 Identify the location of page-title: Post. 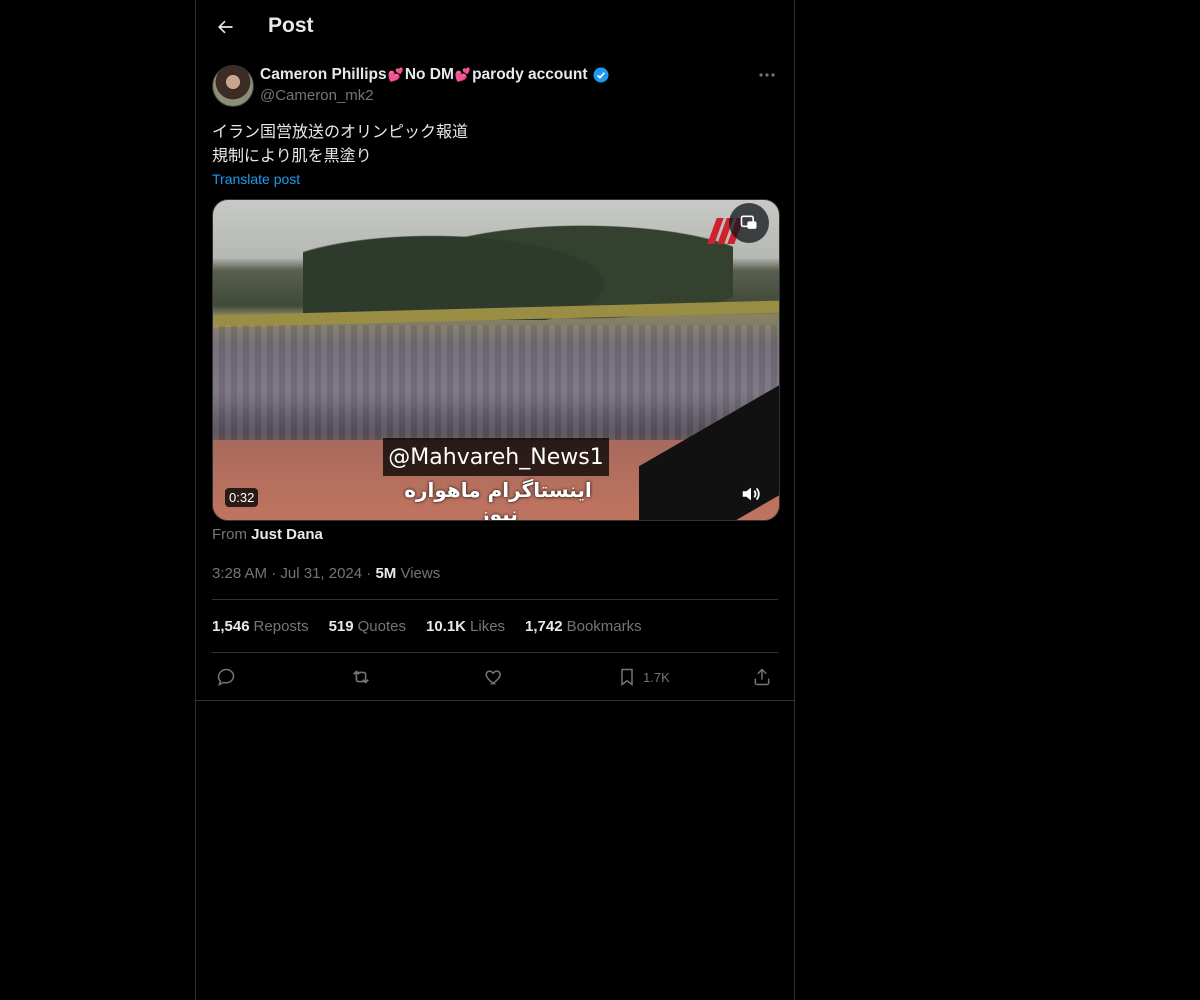
(291, 25).